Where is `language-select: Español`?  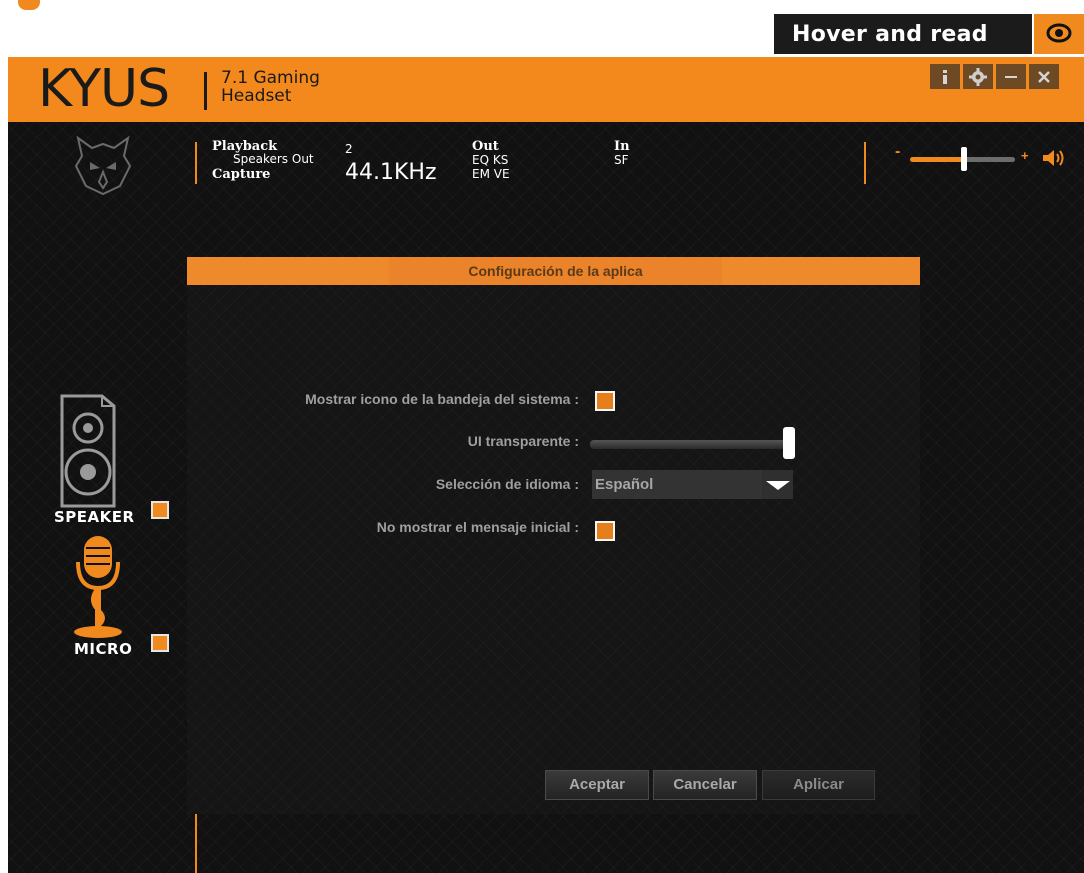 language-select: Español is located at coordinates (677, 484).